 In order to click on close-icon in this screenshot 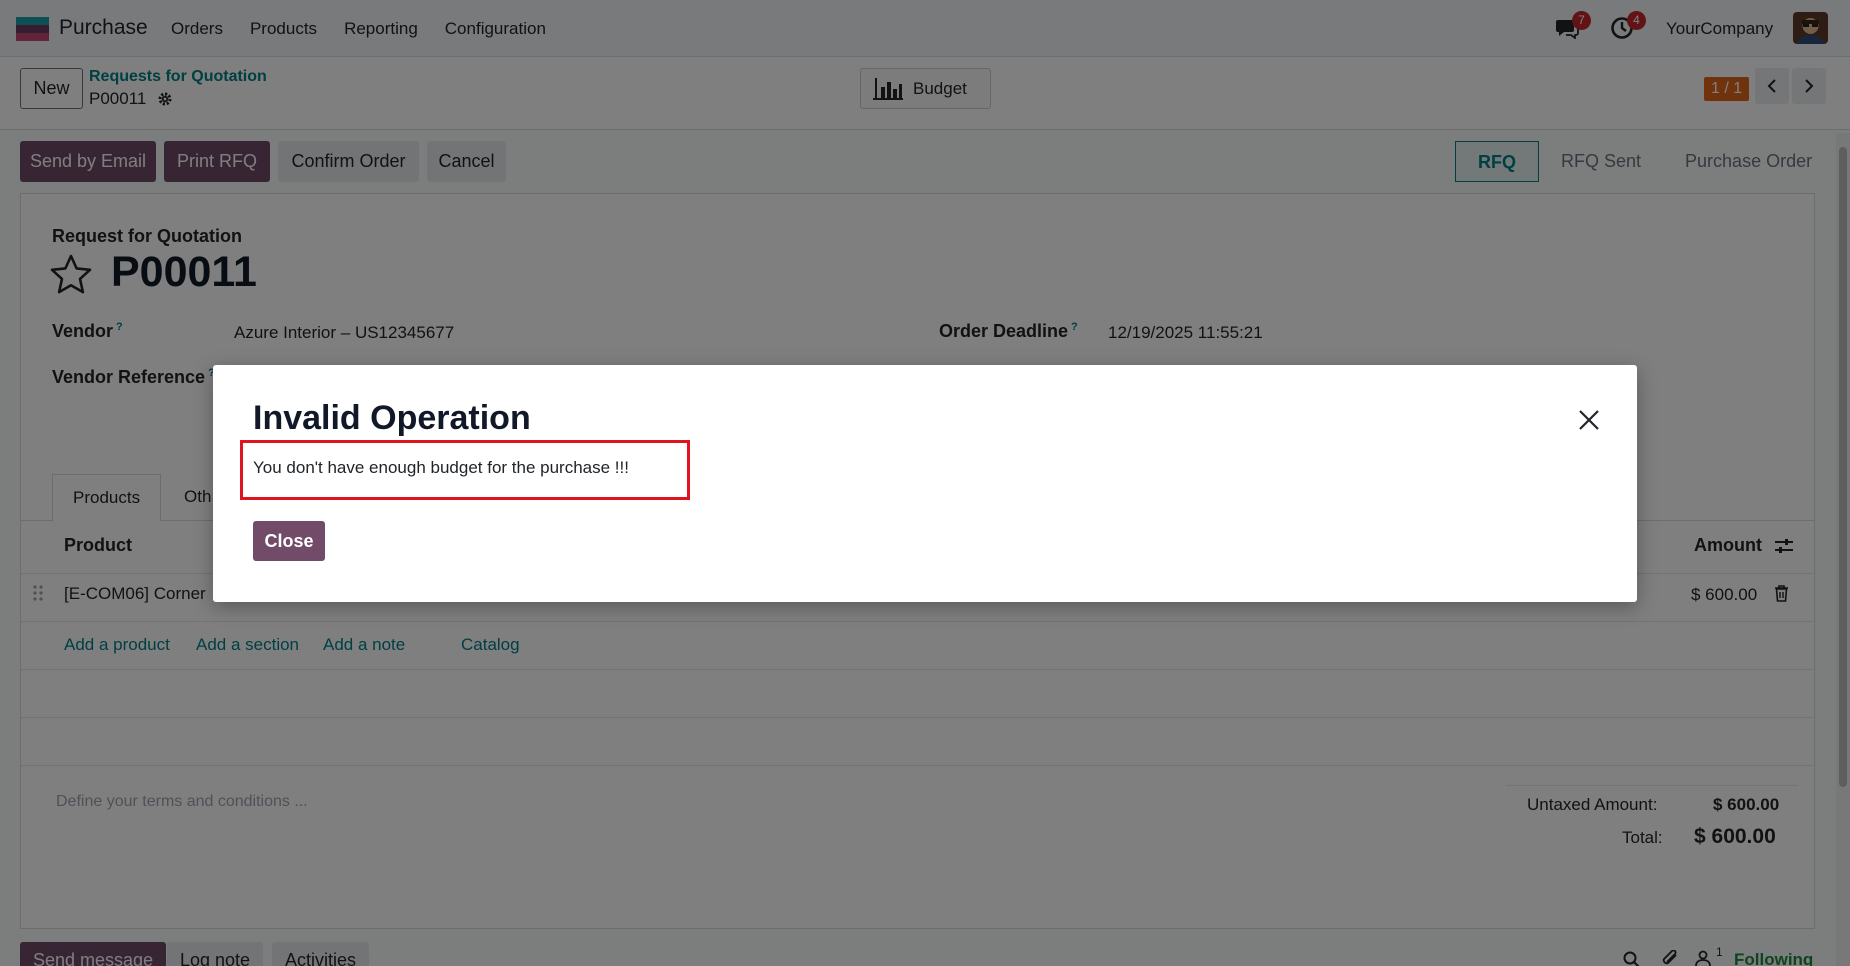, I will do `click(1589, 420)`.